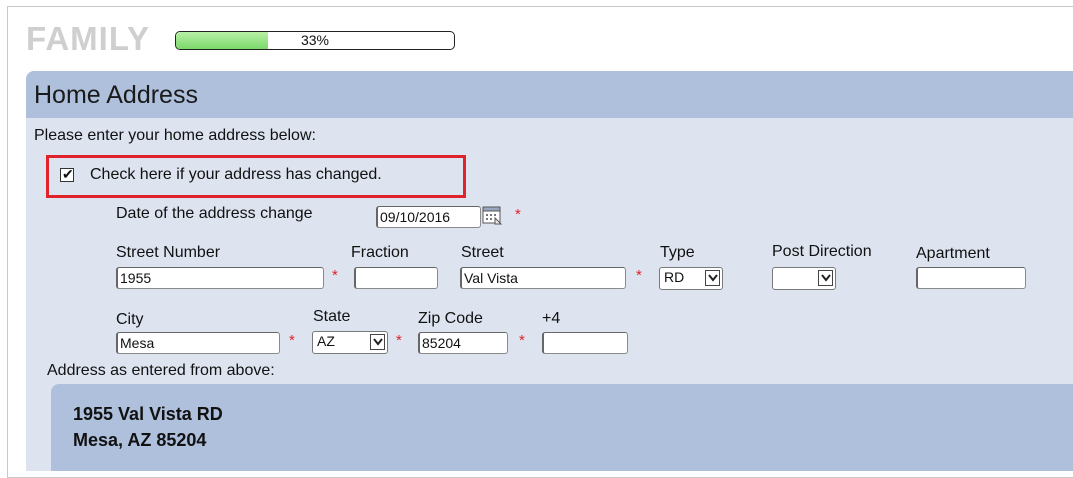  Describe the element at coordinates (380, 252) in the screenshot. I see `fraction-label: Fraction` at that location.